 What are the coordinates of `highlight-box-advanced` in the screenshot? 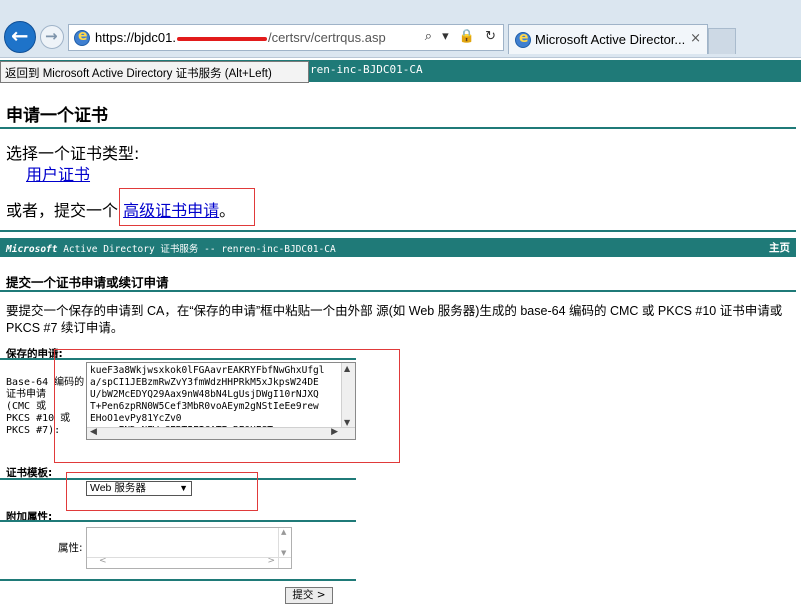 It's located at (187, 207).